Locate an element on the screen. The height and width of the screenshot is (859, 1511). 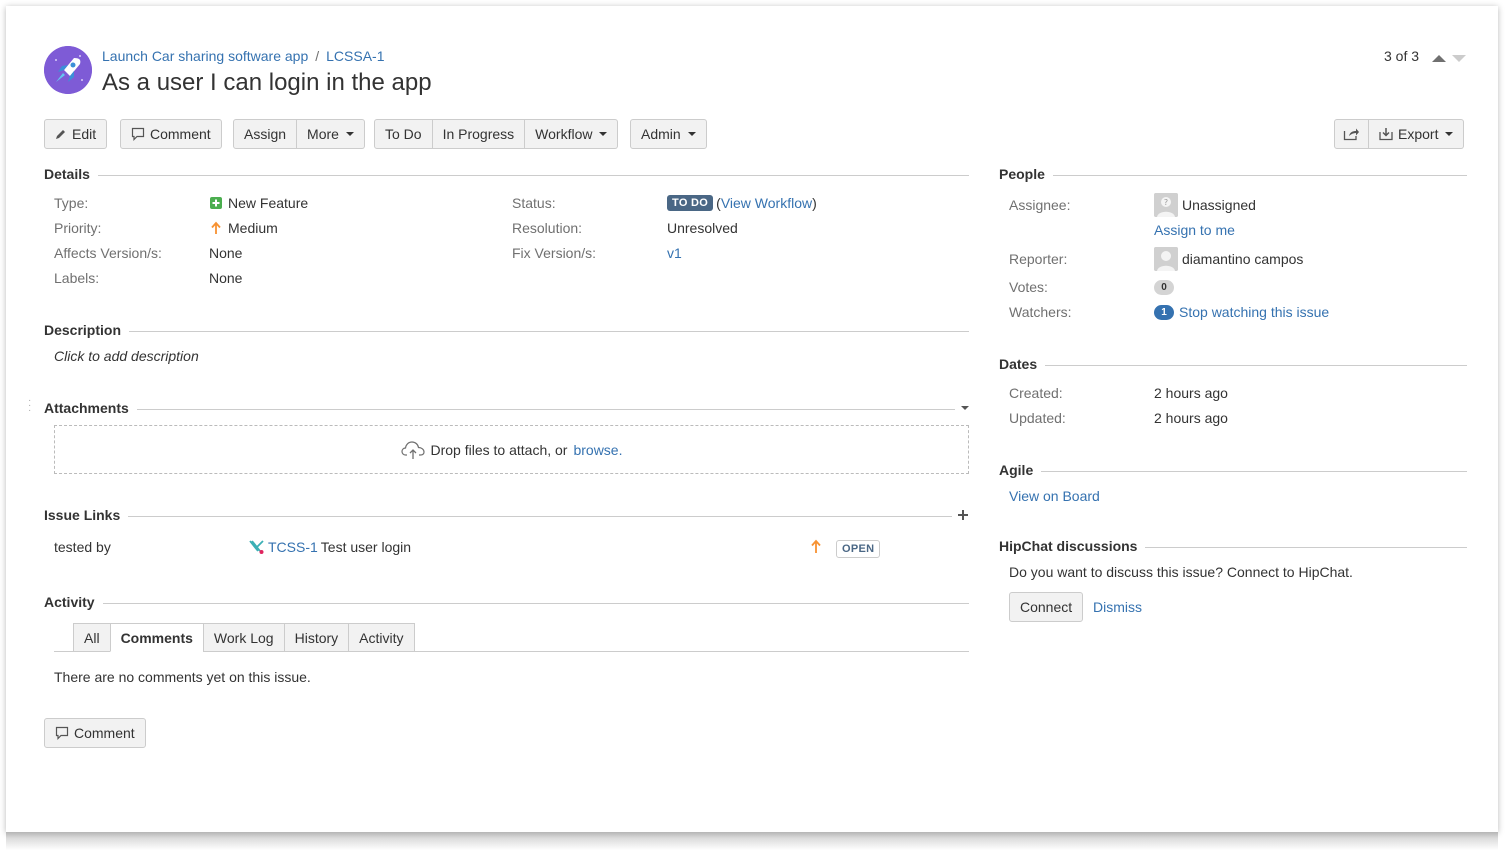
view-on-board-link: View on Board is located at coordinates (1054, 496).